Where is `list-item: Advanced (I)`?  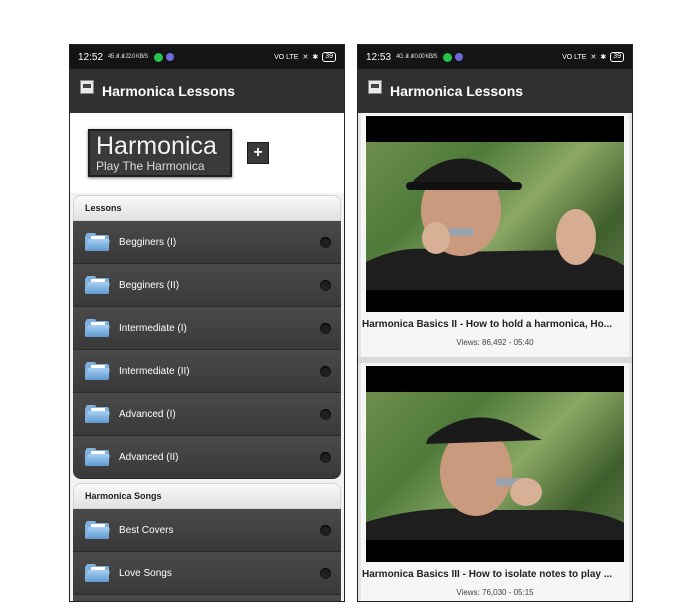 list-item: Advanced (I) is located at coordinates (207, 414).